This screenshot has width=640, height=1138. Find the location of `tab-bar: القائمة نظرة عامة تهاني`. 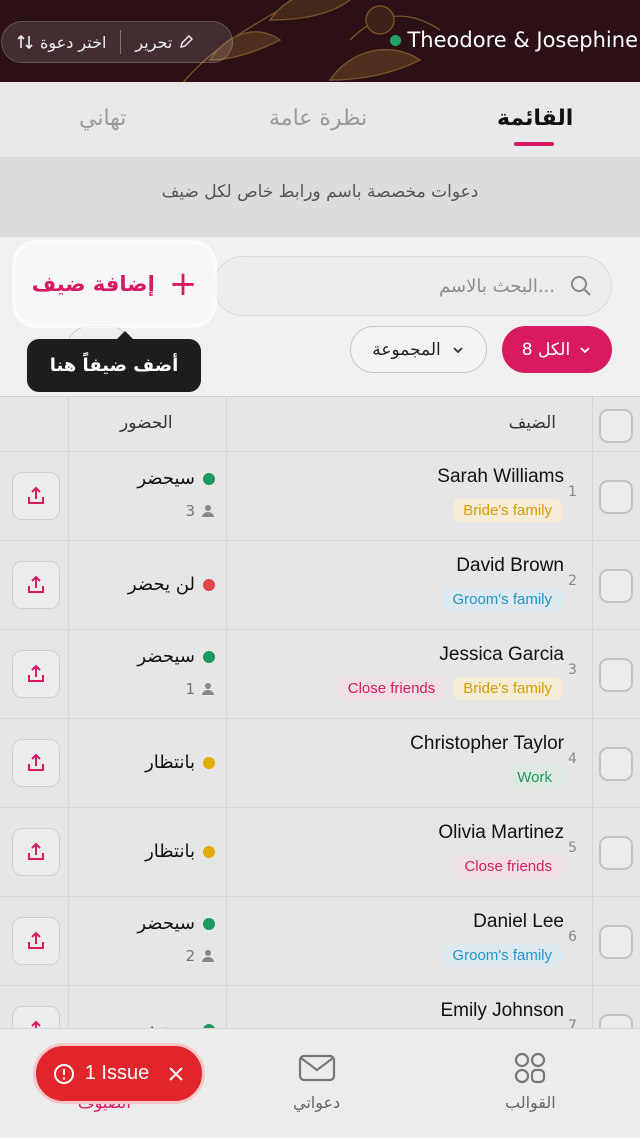

tab-bar: القائمة نظرة عامة تهاني is located at coordinates (320, 119).